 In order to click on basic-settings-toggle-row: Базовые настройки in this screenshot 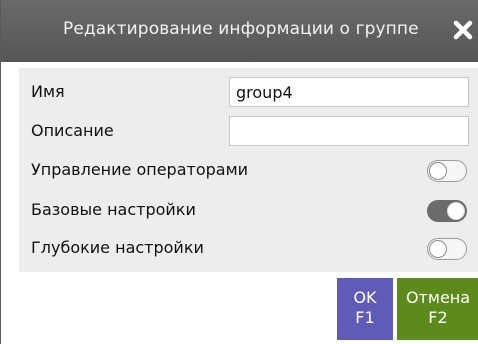, I will do `click(248, 210)`.